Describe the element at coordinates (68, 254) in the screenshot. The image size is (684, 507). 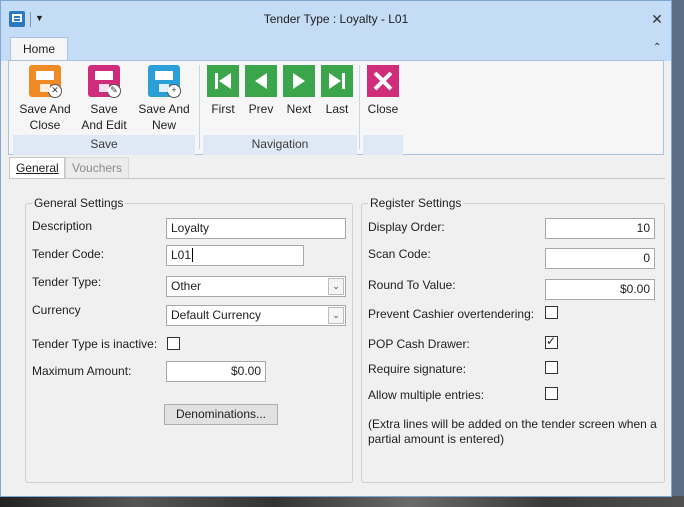
I see `tender-code-label: Tender Code:` at that location.